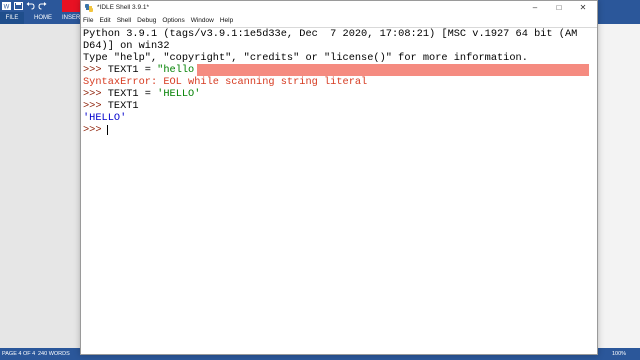 Image resolution: width=640 pixels, height=360 pixels. Describe the element at coordinates (105, 118) in the screenshot. I see `output-line: 'HELLO'` at that location.